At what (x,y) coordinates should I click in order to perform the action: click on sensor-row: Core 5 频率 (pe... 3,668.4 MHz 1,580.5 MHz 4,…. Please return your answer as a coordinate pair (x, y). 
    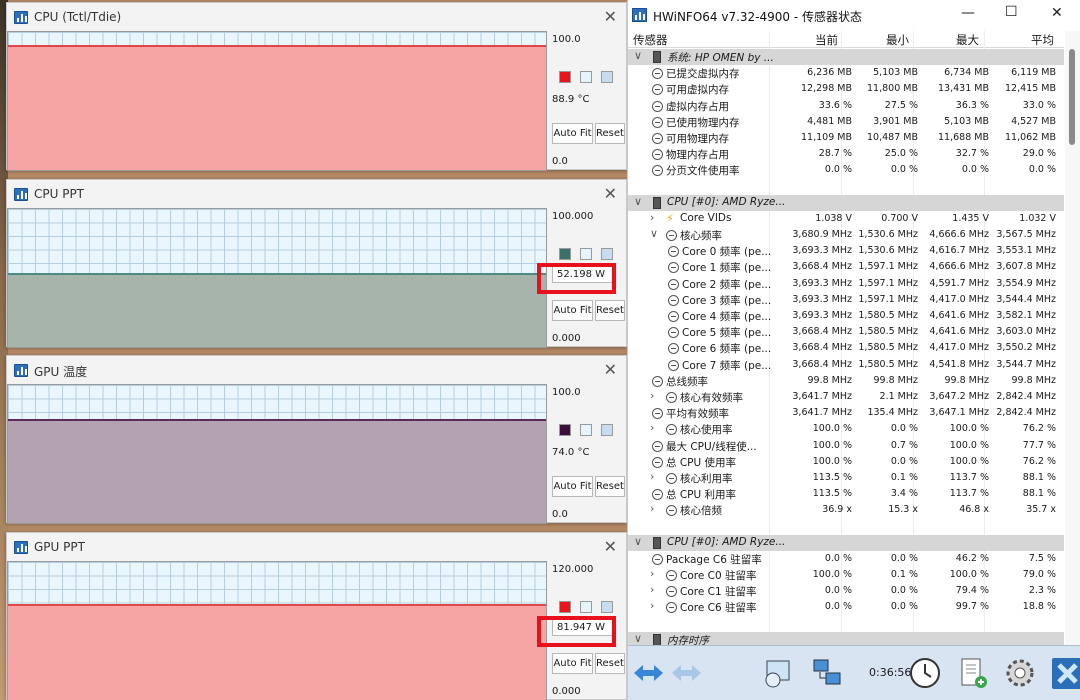
    Looking at the image, I should click on (846, 332).